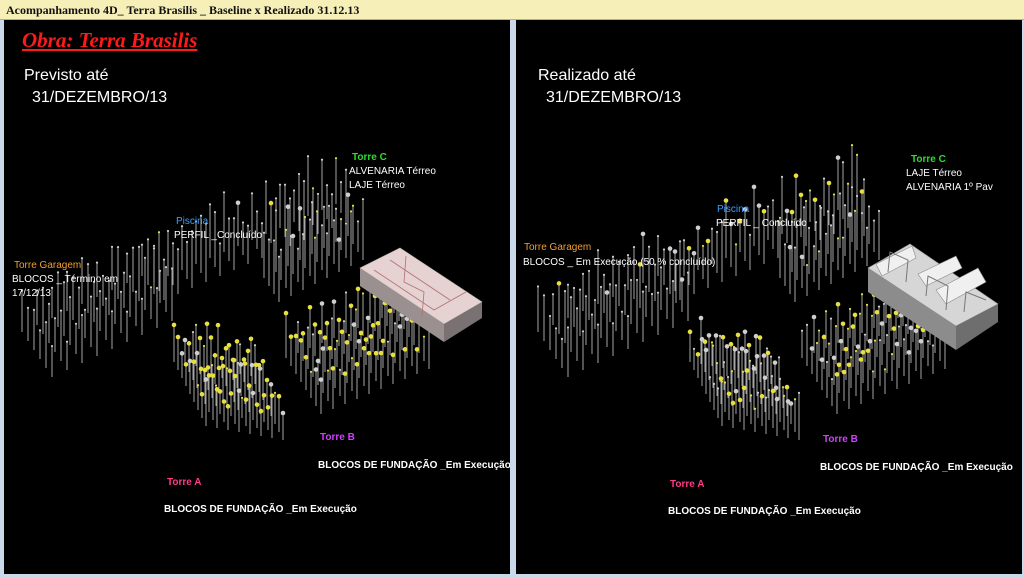  I want to click on obra-title: Obra: Terra Brasilis, so click(110, 40).